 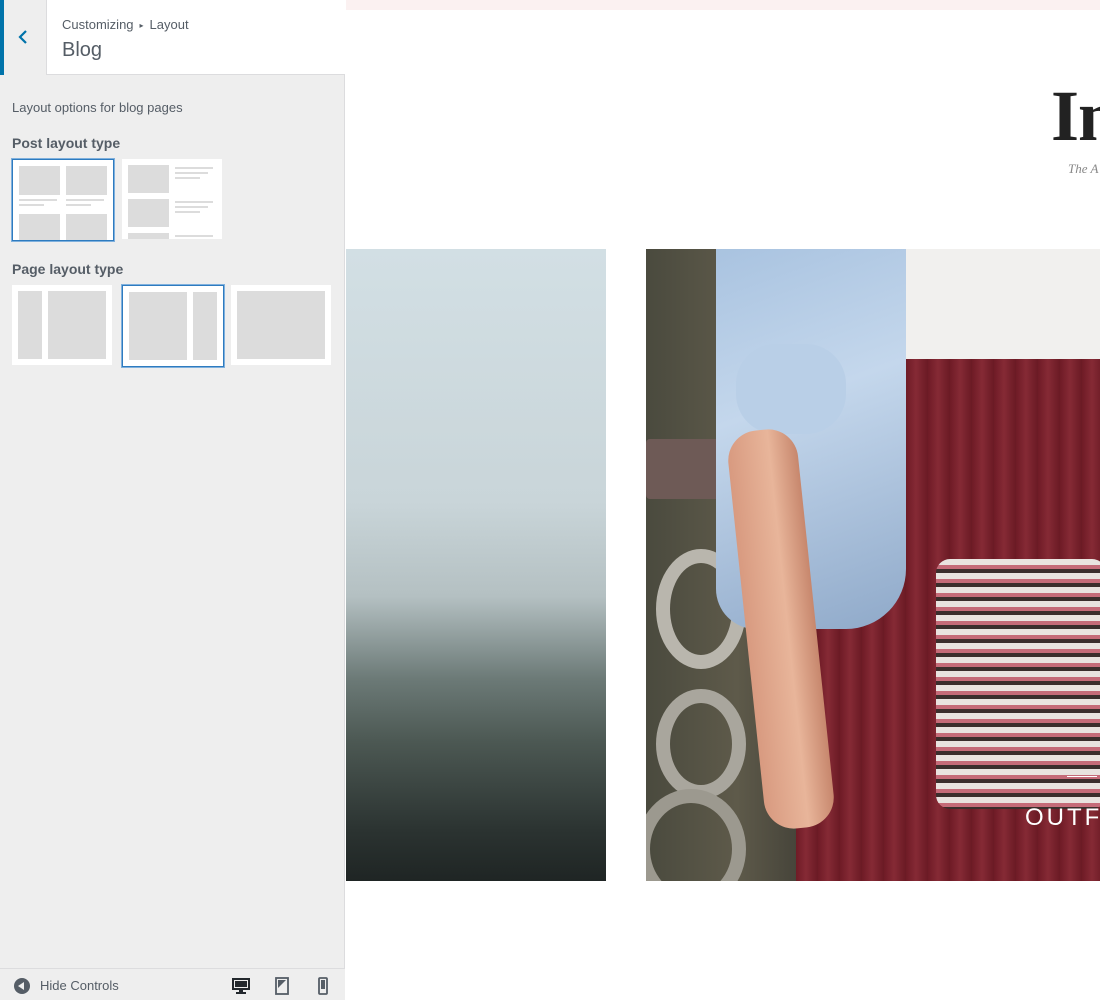 What do you see at coordinates (63, 200) in the screenshot?
I see `post-layout-grid-option` at bounding box center [63, 200].